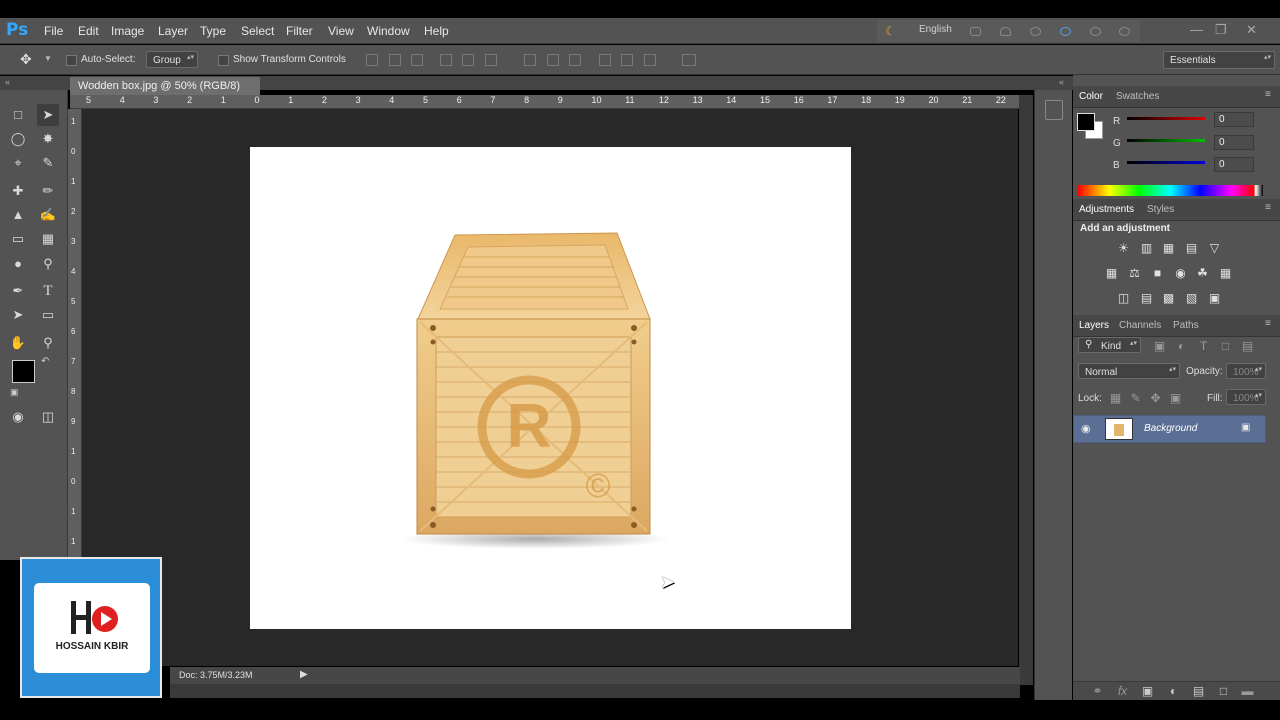 This screenshot has height=720, width=1280. Describe the element at coordinates (1251, 30) in the screenshot. I see `close-icon: ✕` at that location.